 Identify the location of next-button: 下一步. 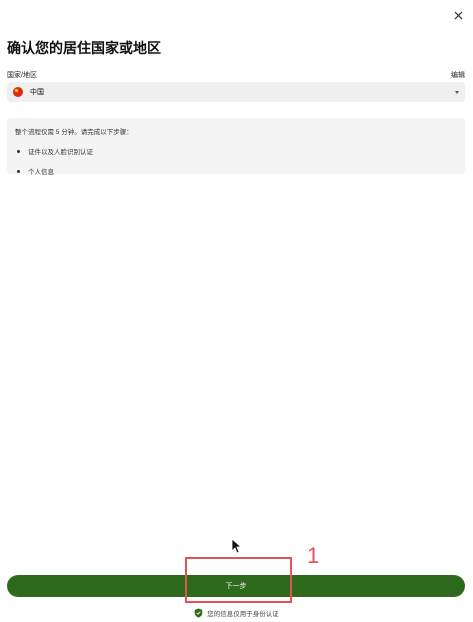
(236, 586).